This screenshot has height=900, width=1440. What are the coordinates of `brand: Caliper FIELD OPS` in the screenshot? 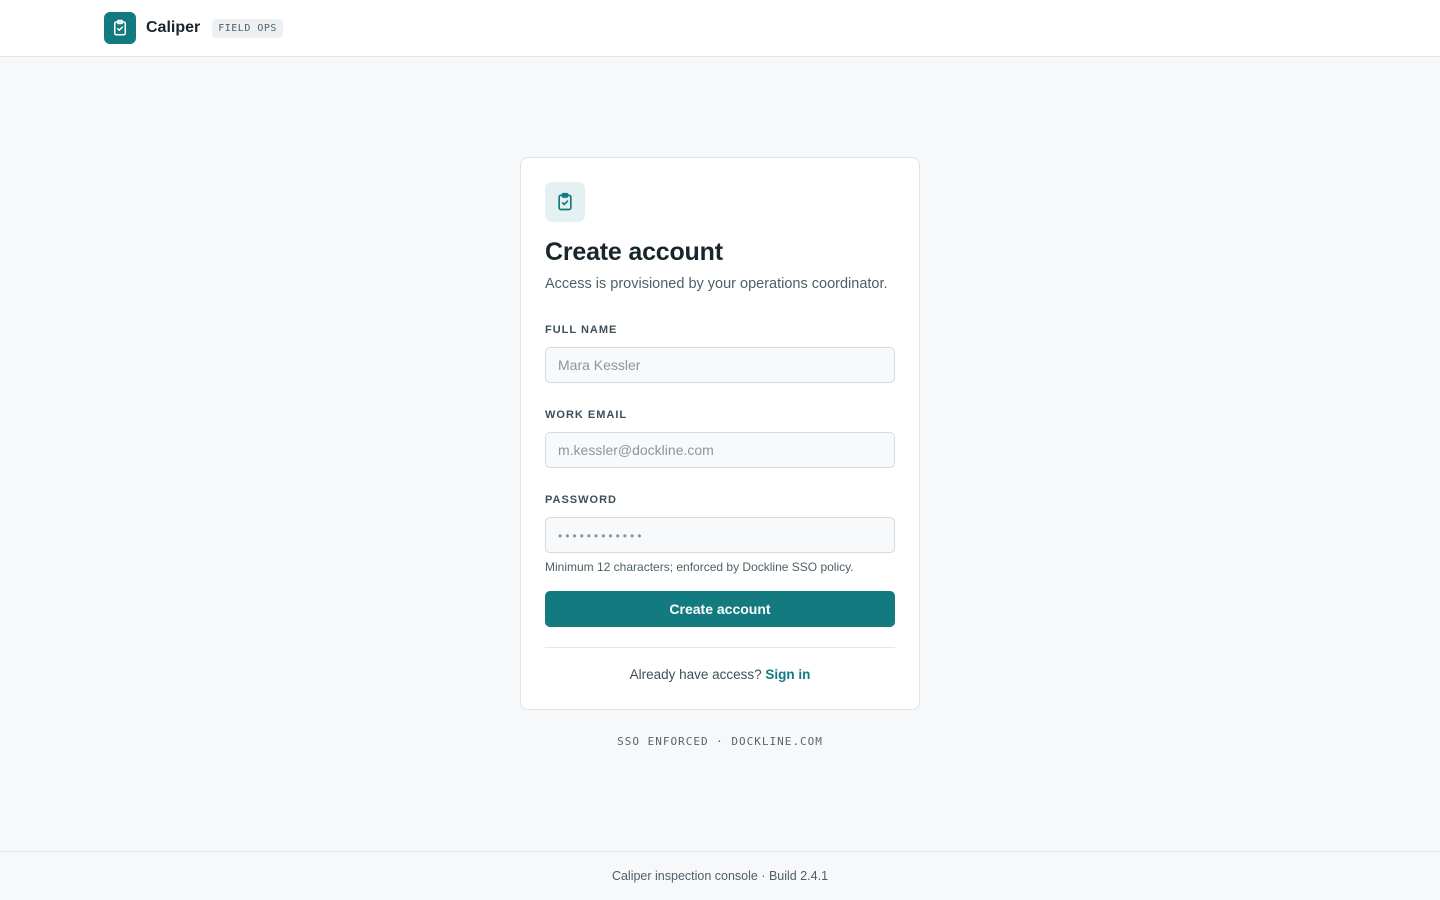 It's located at (193, 28).